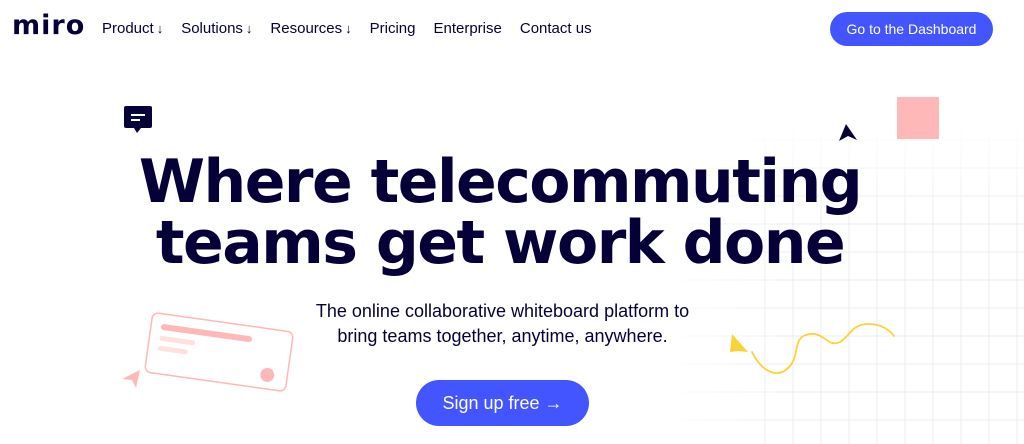 The width and height of the screenshot is (1024, 444). I want to click on nav-label: Pricing, so click(392, 28).